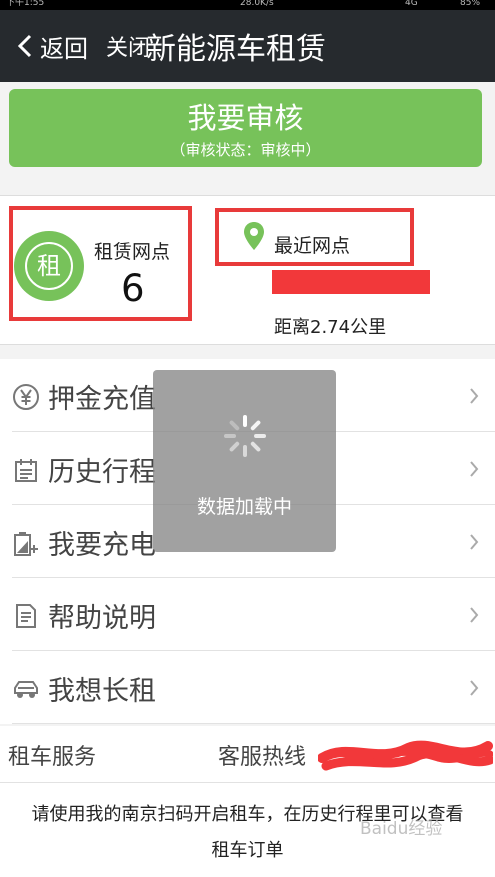 The width and height of the screenshot is (495, 877). What do you see at coordinates (247, 614) in the screenshot?
I see `menu-item-help: 帮助说明` at bounding box center [247, 614].